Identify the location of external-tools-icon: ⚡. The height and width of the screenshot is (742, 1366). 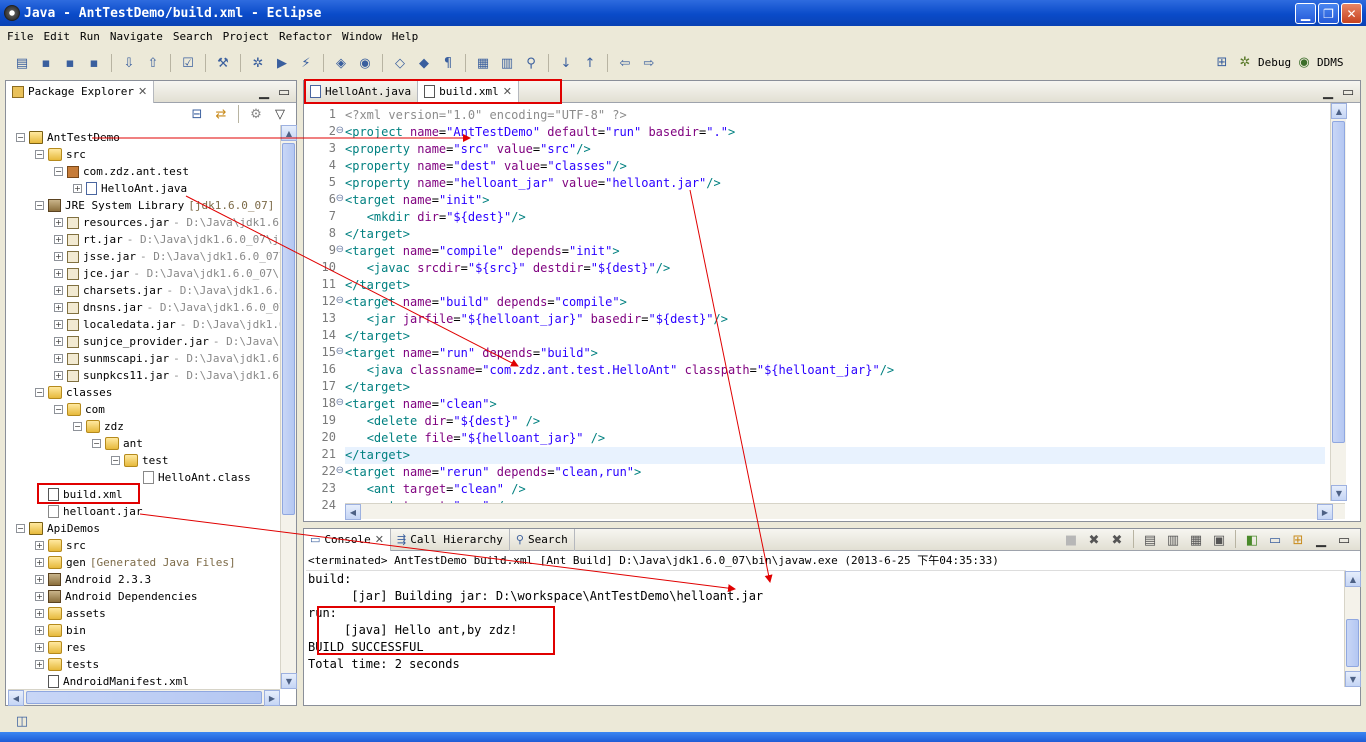
(306, 63).